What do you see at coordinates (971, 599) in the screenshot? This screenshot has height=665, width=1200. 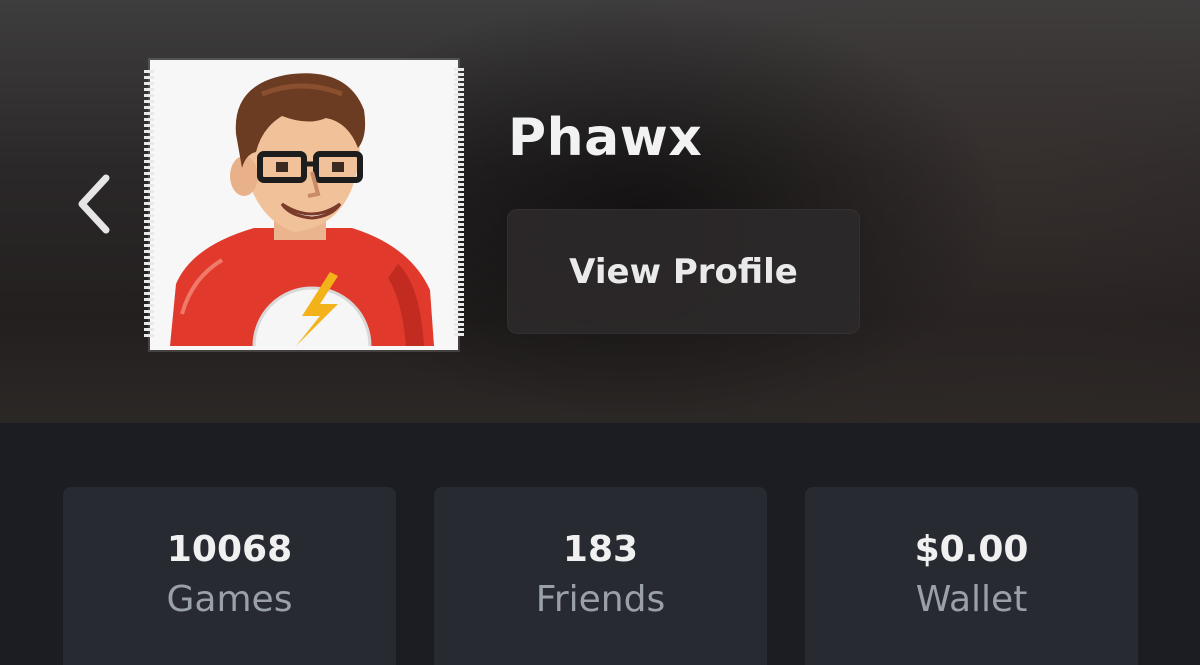 I see `stat-label: Wallet` at bounding box center [971, 599].